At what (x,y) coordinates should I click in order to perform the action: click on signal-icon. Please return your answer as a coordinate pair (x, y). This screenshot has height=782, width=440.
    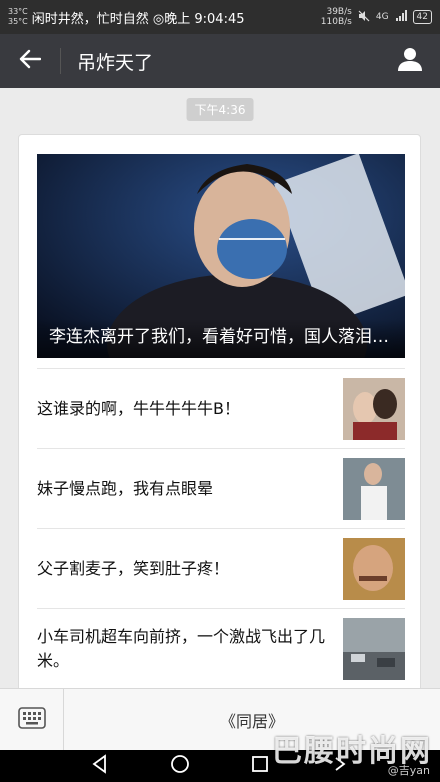
    Looking at the image, I should click on (401, 17).